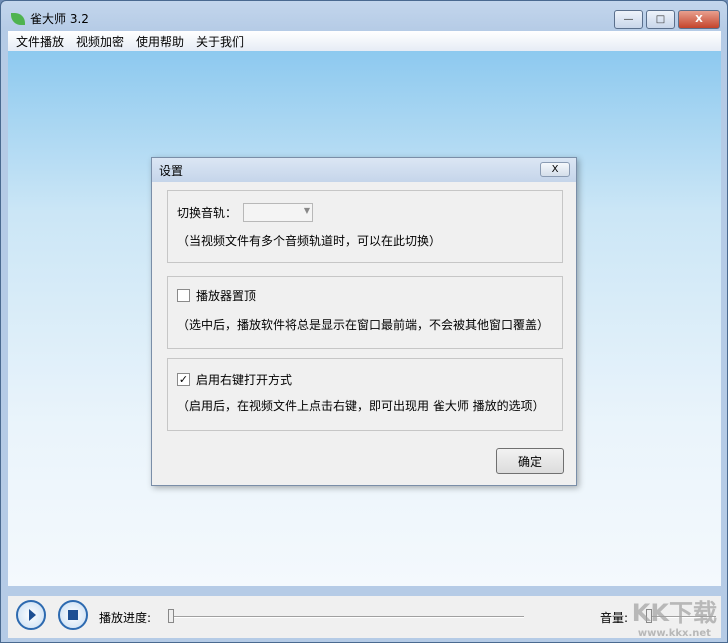  What do you see at coordinates (278, 212) in the screenshot?
I see `audio-track-select: ▼` at bounding box center [278, 212].